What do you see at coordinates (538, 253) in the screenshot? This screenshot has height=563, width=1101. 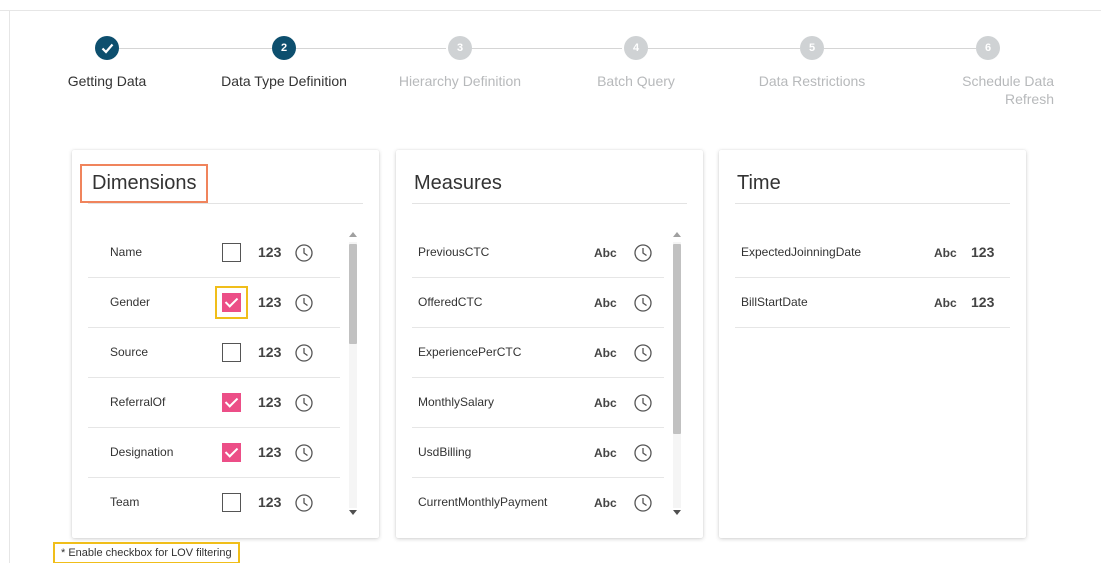 I see `list-item: PreviousCTC Abc` at bounding box center [538, 253].